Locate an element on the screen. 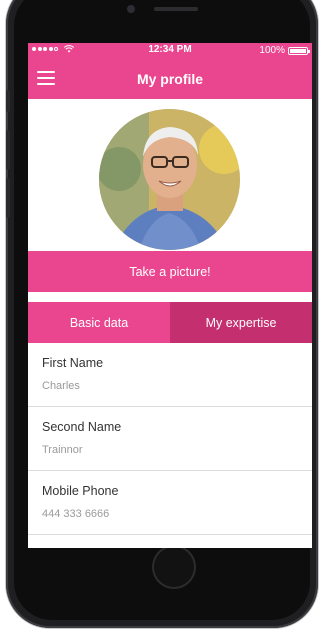 The image size is (324, 633). hamburger-icon is located at coordinates (46, 78).